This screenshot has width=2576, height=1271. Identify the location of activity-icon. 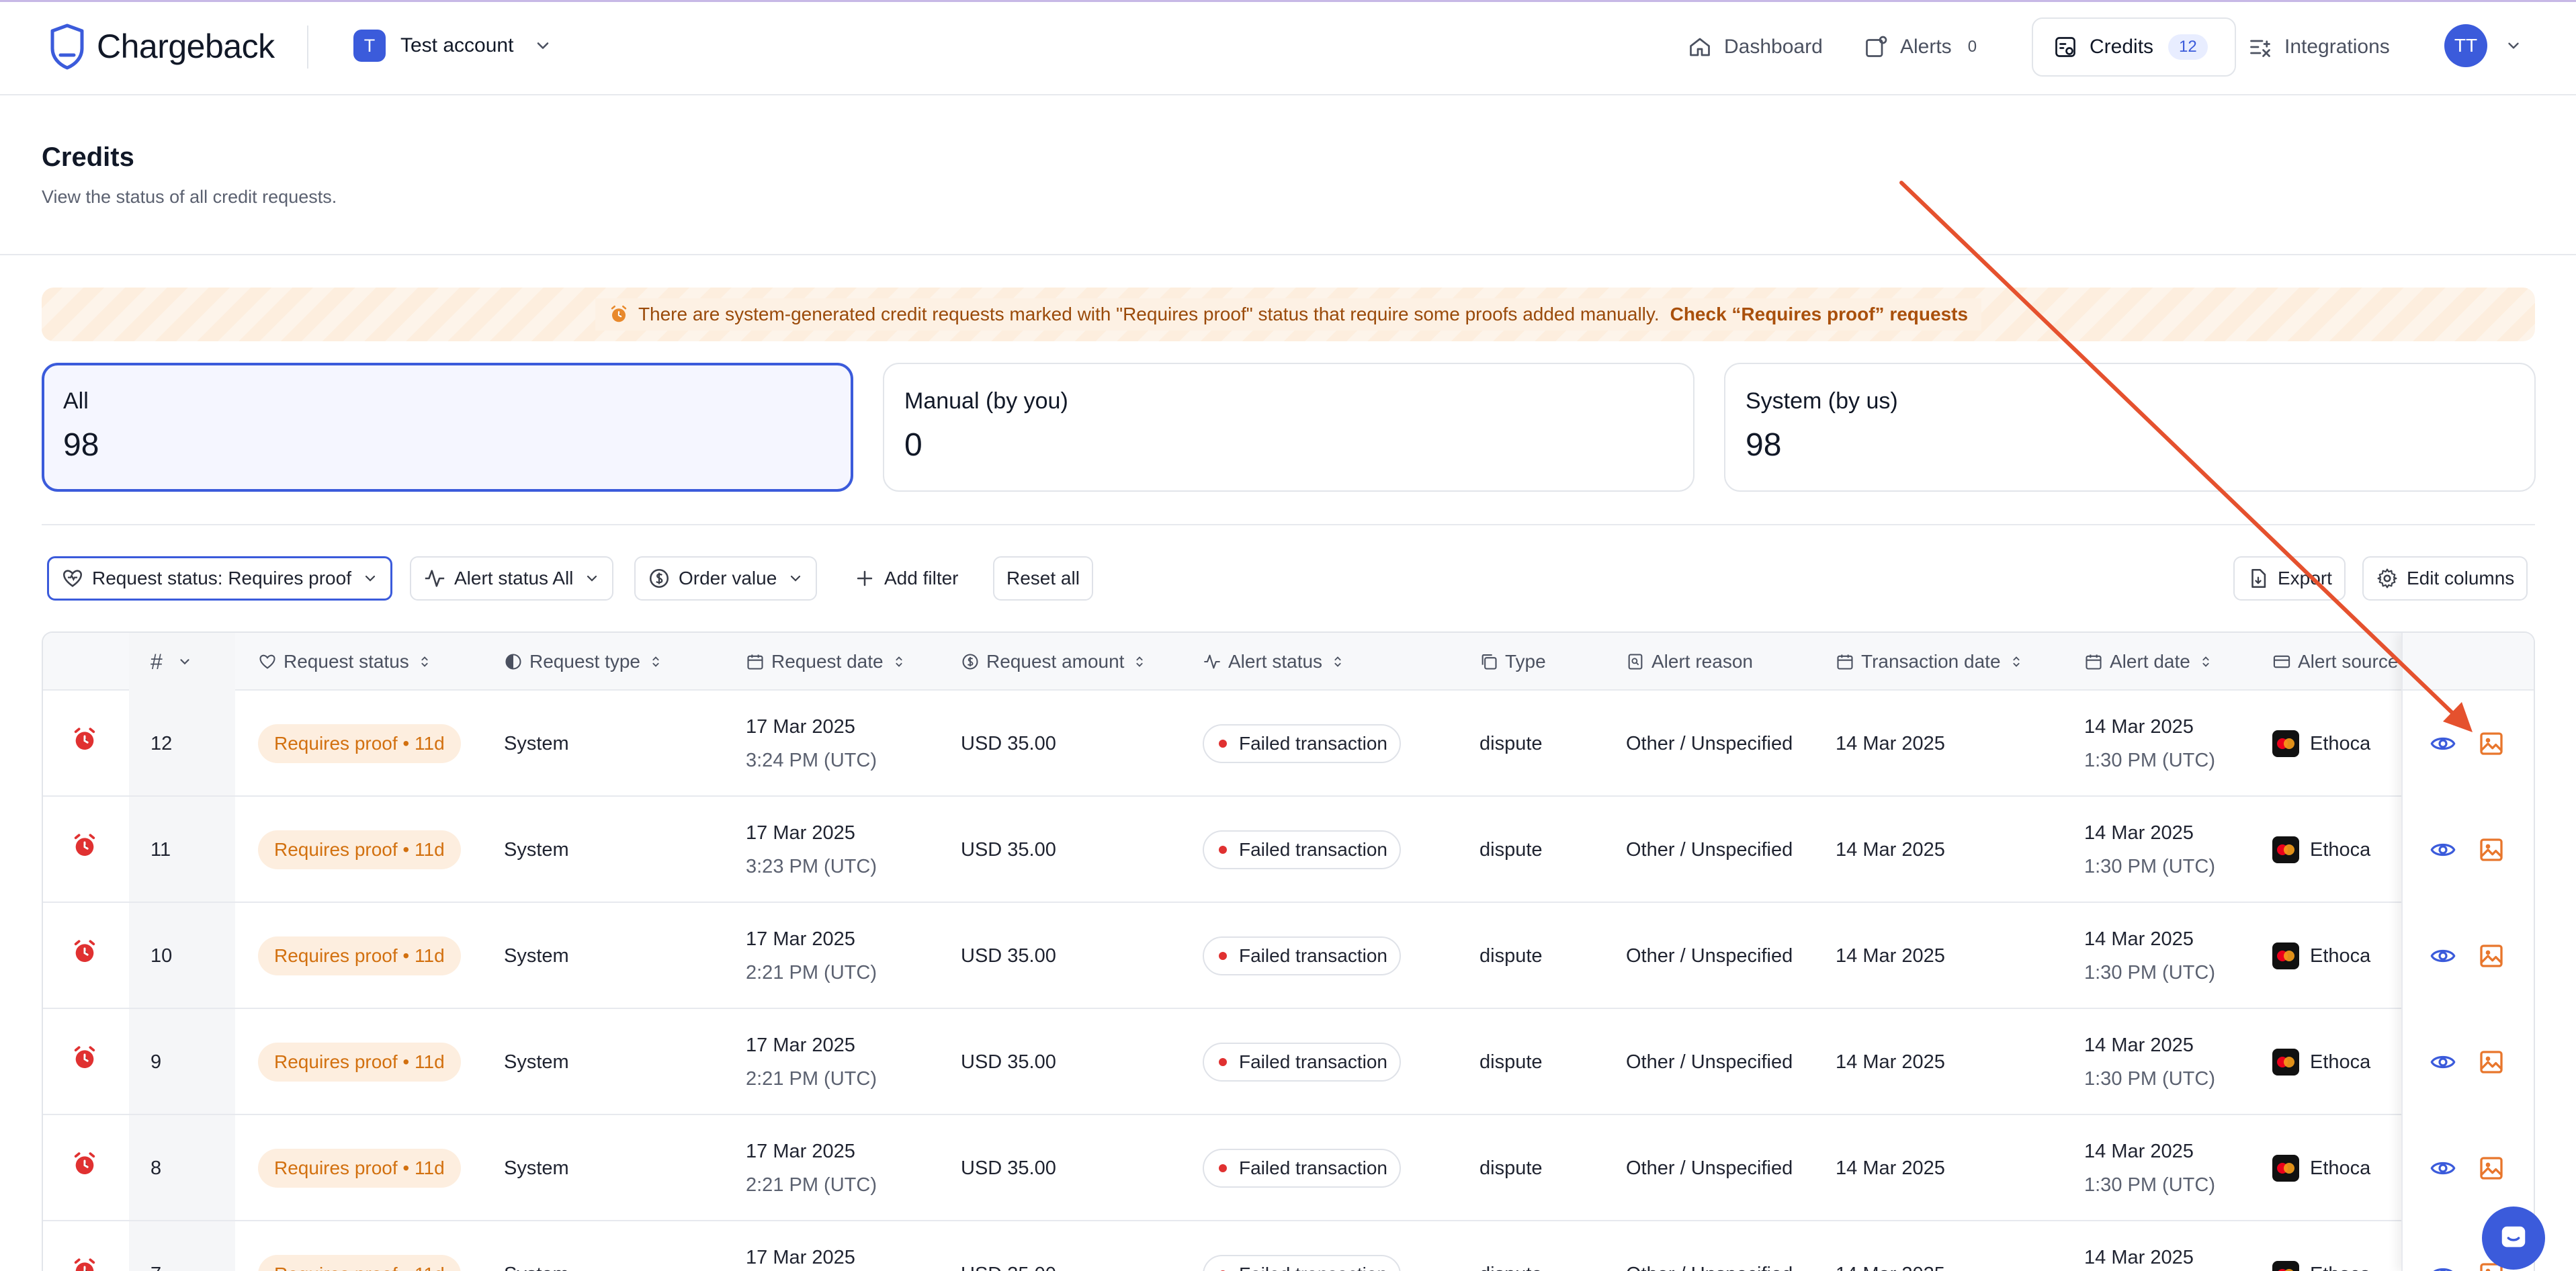
(1212, 661).